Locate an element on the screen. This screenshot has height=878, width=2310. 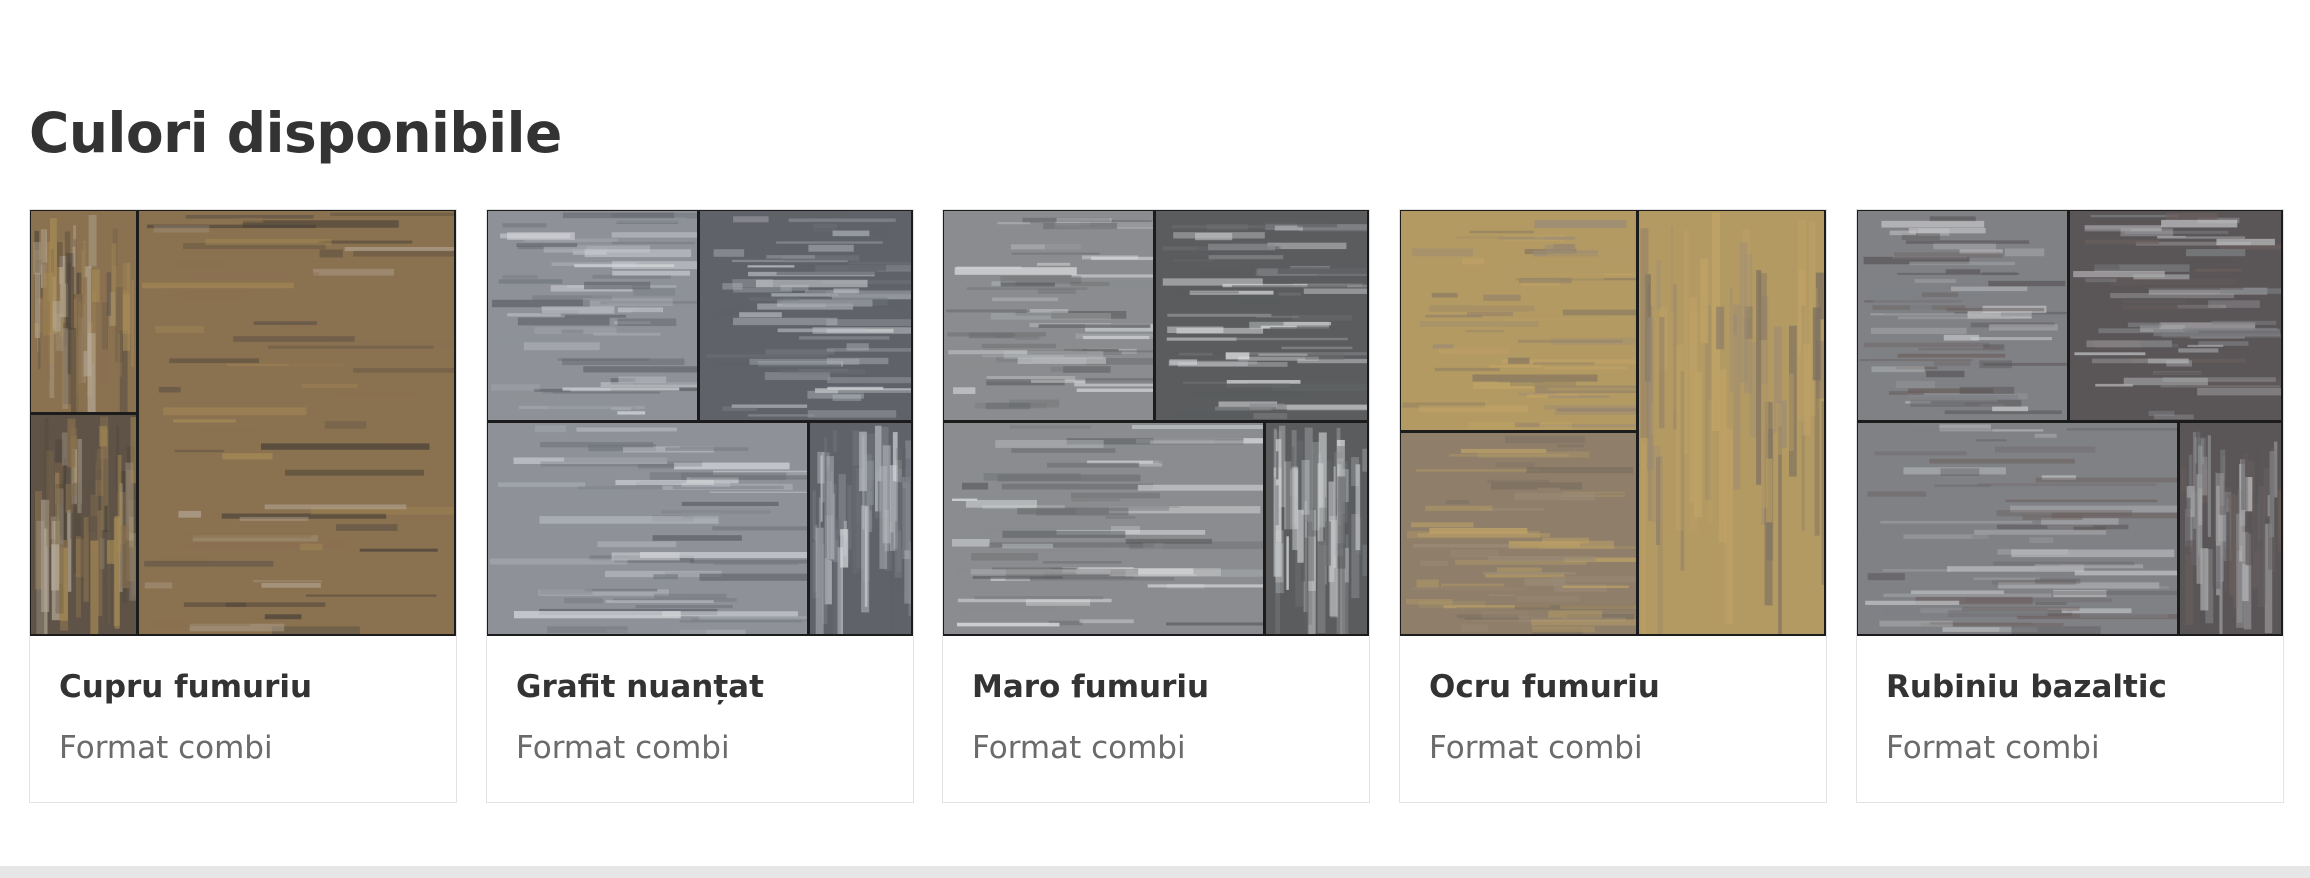
section-title: Culori disponibile is located at coordinates (295, 133).